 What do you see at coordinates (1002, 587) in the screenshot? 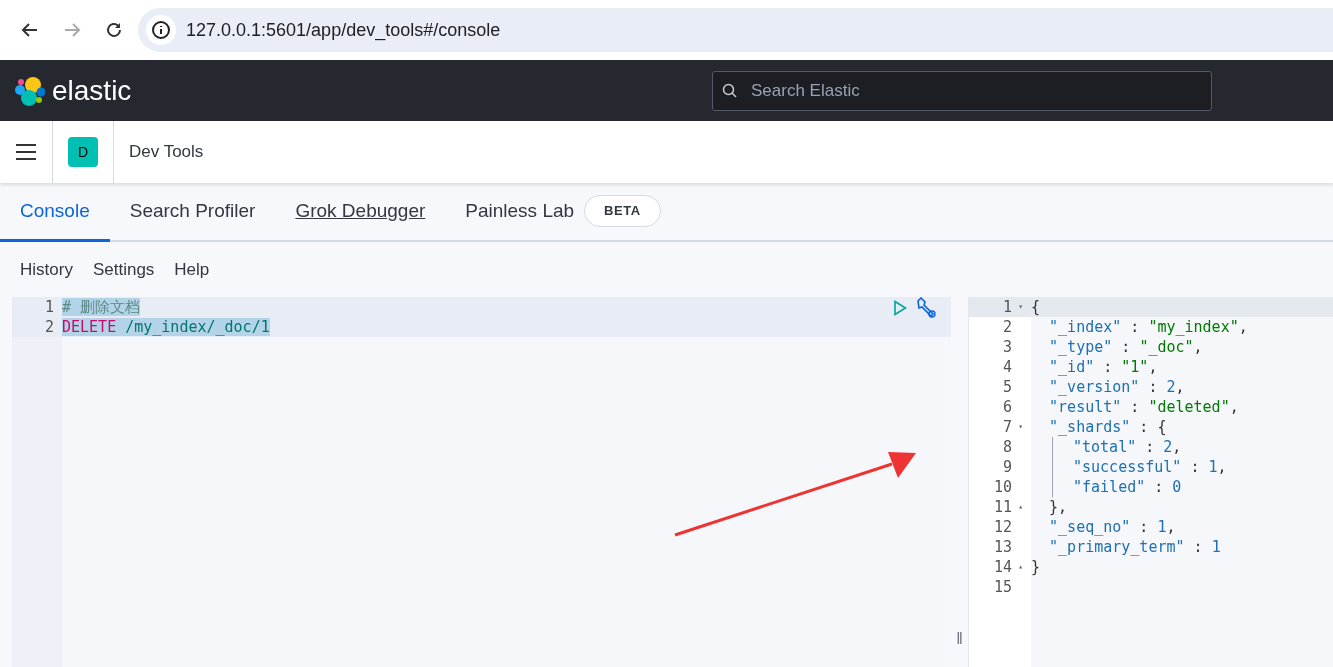
I see `line-number: 15` at bounding box center [1002, 587].